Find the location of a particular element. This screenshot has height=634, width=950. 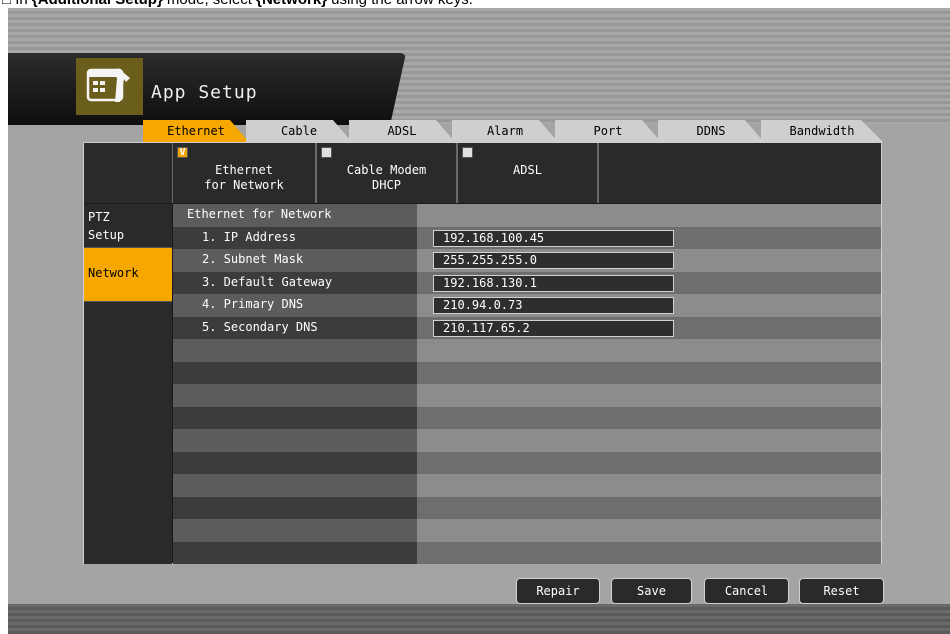

setting-label: 4. Primary DNS is located at coordinates (253, 304).